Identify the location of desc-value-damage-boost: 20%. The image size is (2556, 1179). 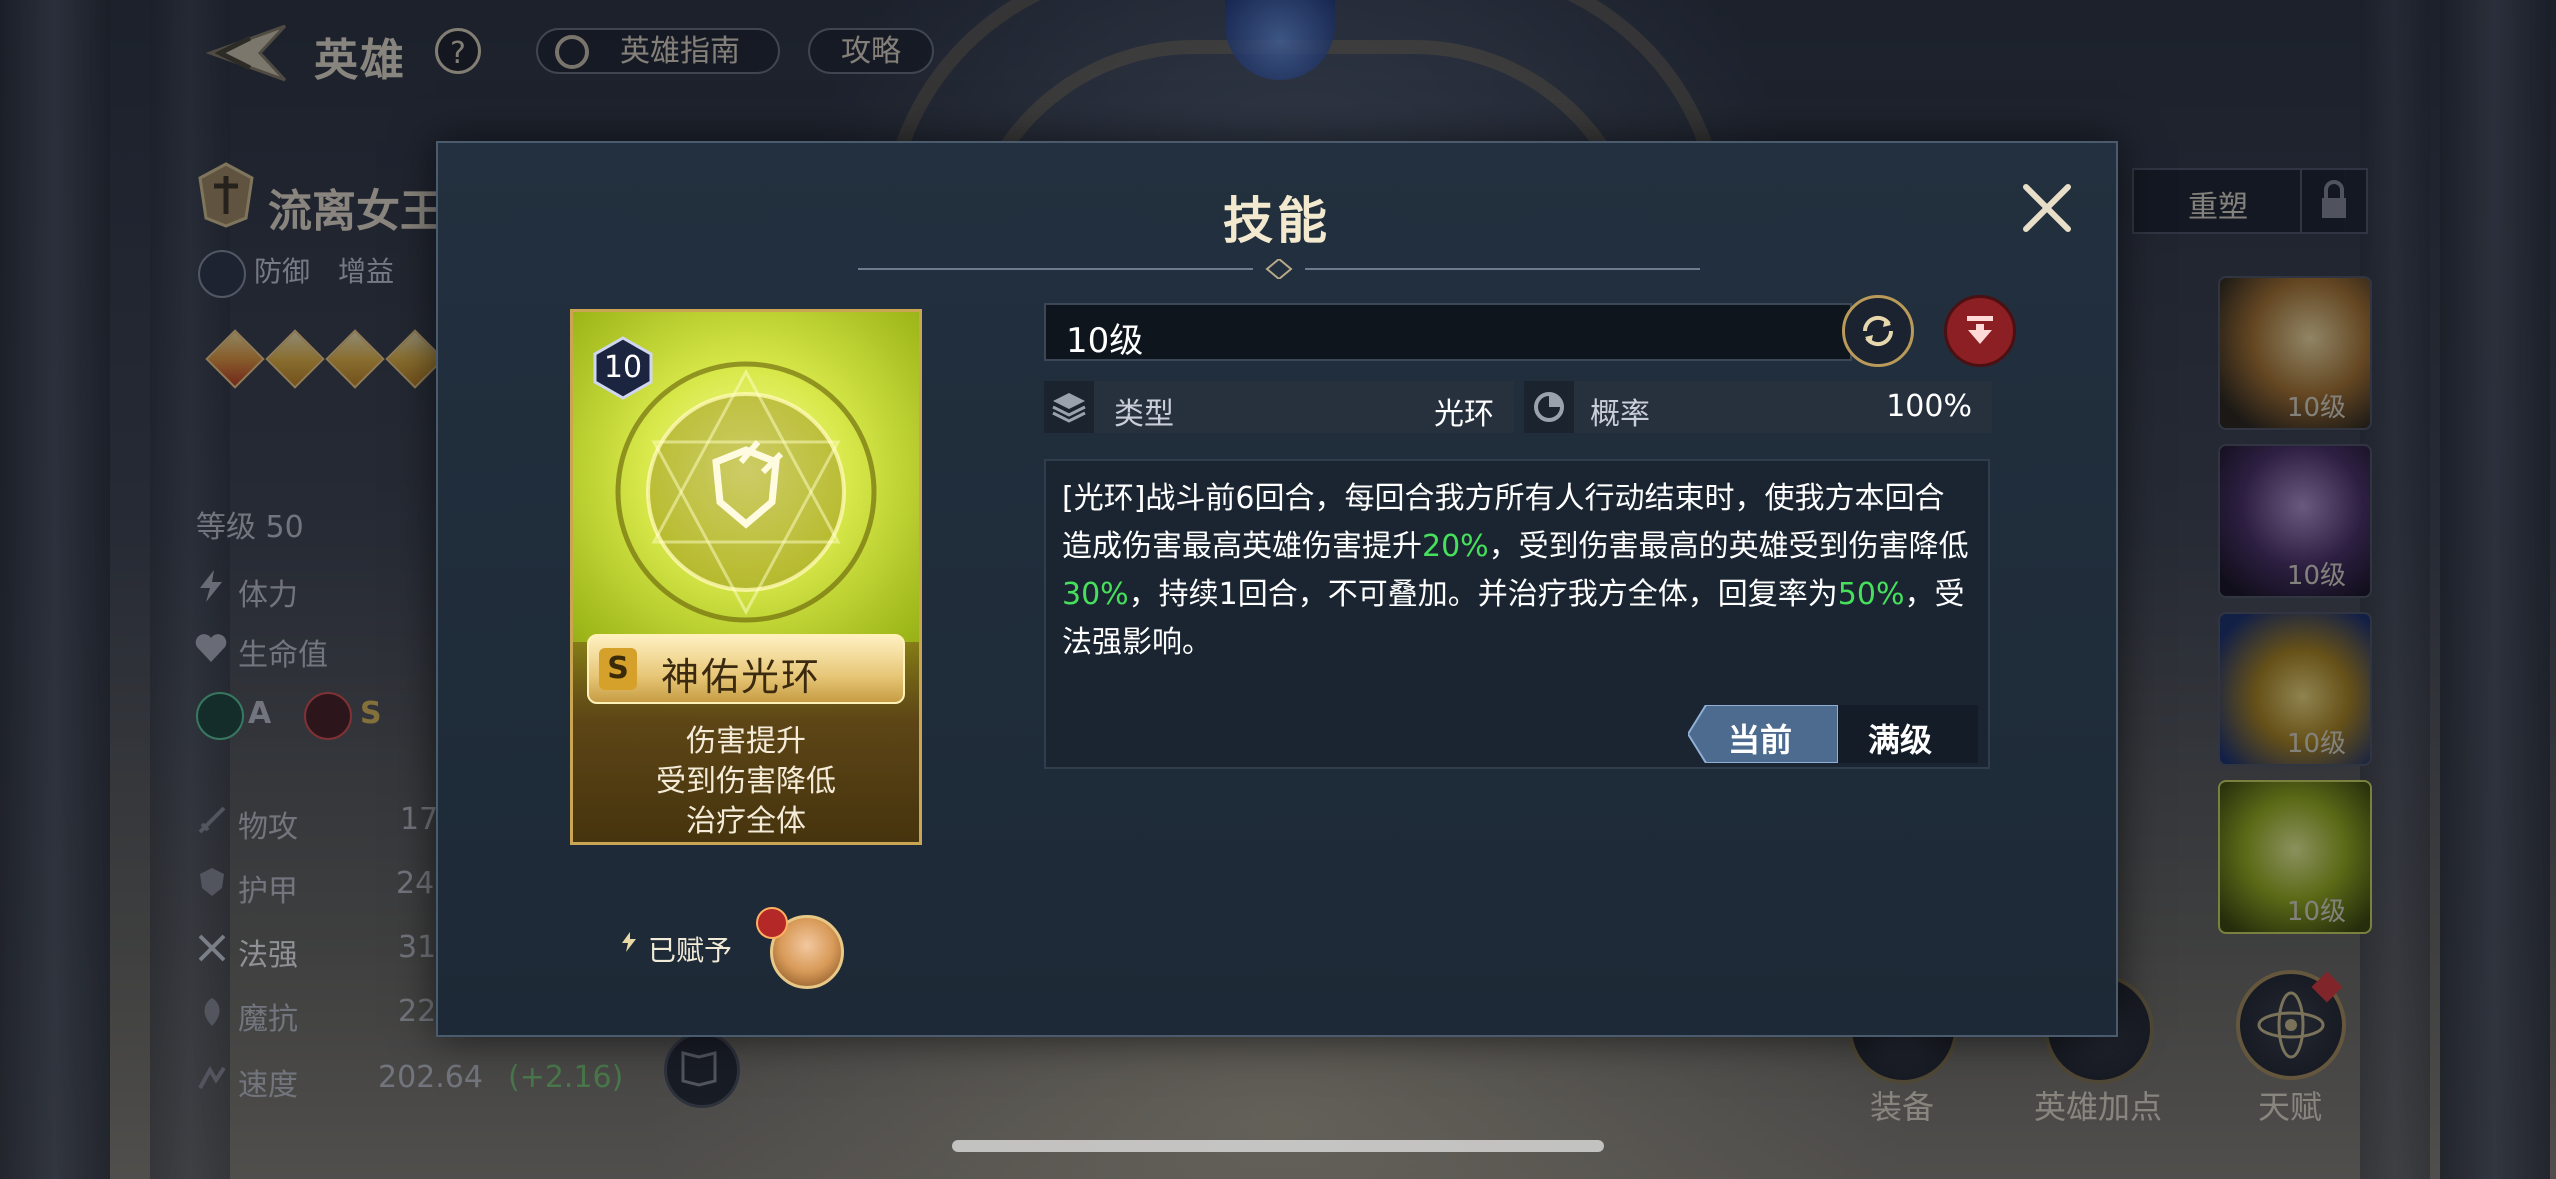
(1455, 546).